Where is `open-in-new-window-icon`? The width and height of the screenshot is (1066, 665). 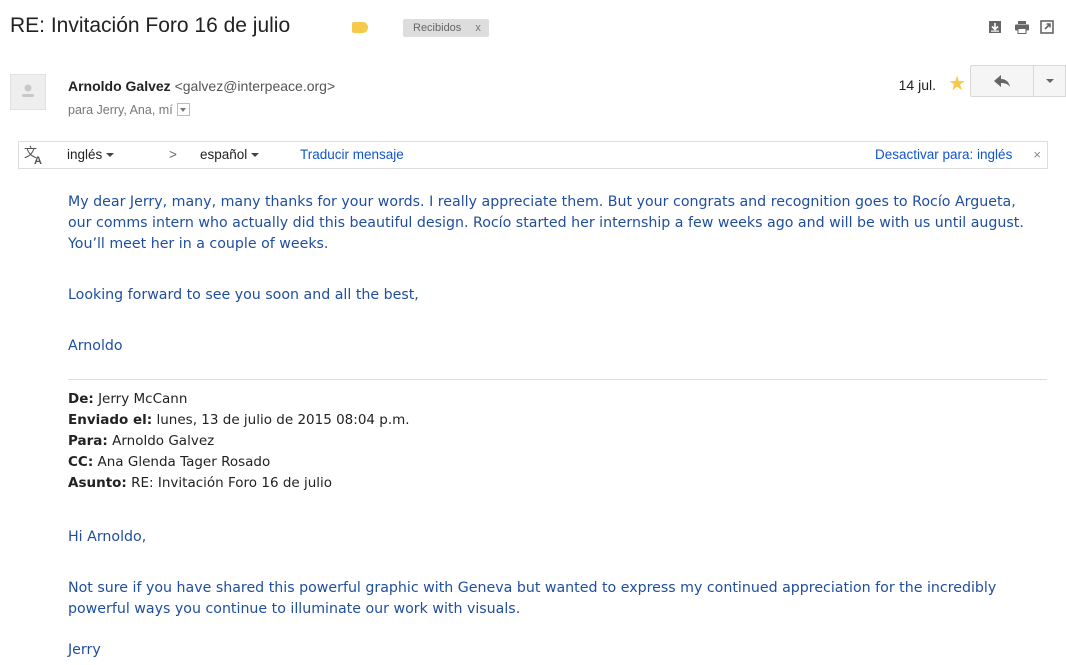 open-in-new-window-icon is located at coordinates (1048, 28).